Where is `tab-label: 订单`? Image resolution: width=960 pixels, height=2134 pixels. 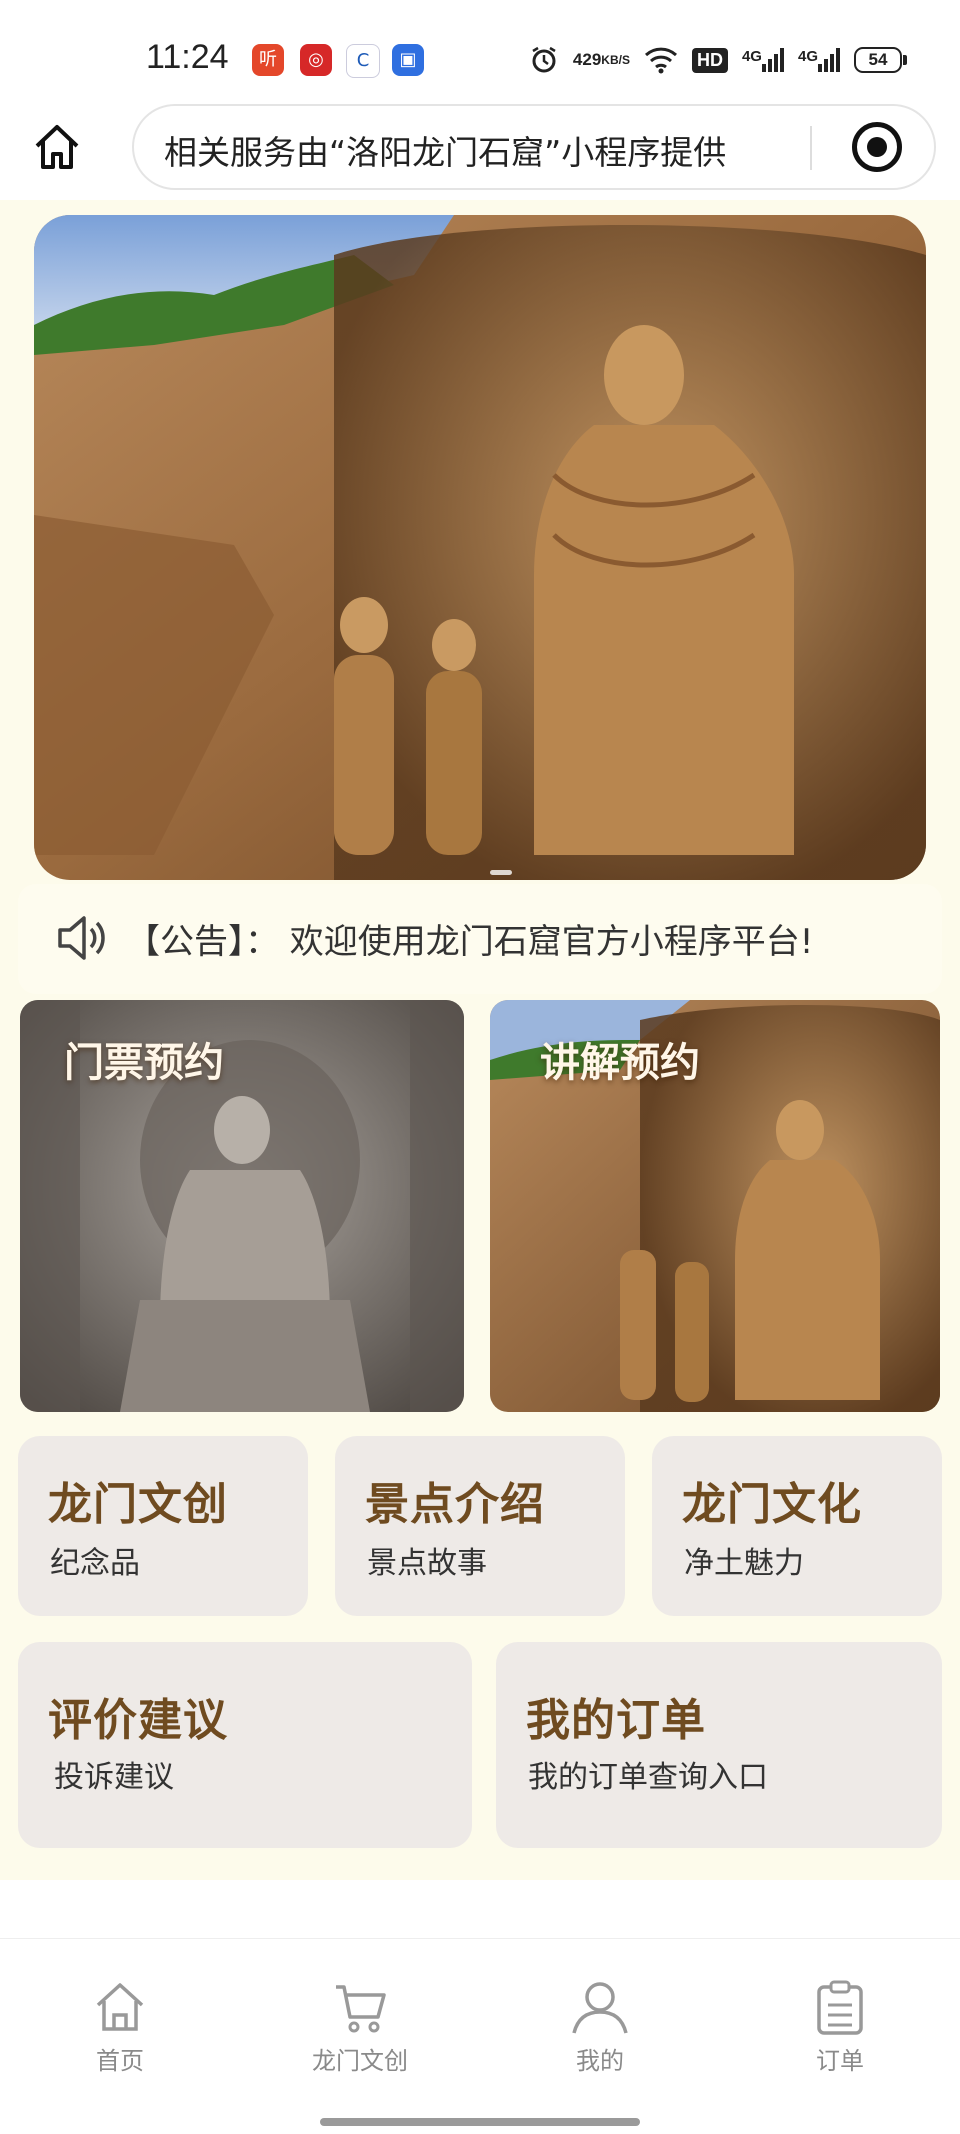
tab-label: 订单 is located at coordinates (840, 2061).